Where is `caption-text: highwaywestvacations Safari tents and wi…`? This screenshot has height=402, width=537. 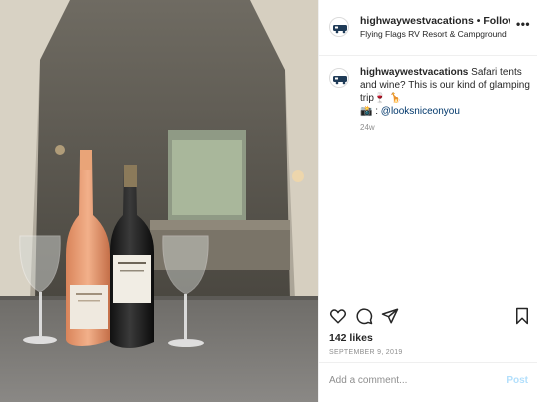 caption-text: highwaywestvacations Safari tents and wi… is located at coordinates (446, 92).